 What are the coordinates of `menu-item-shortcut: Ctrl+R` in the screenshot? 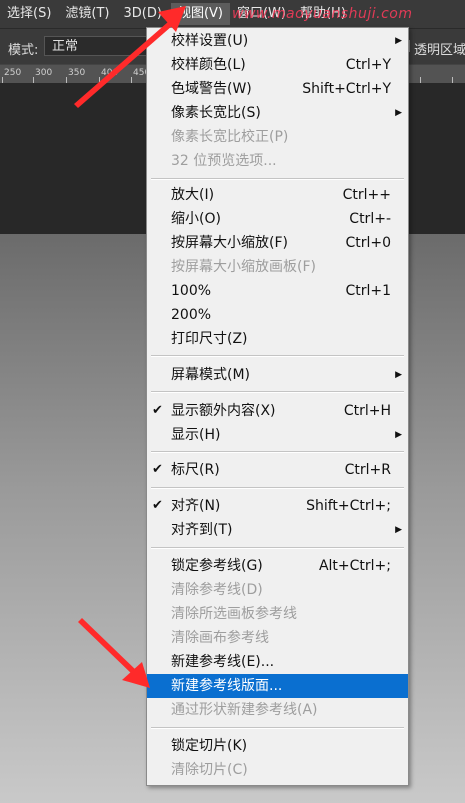 It's located at (367, 470).